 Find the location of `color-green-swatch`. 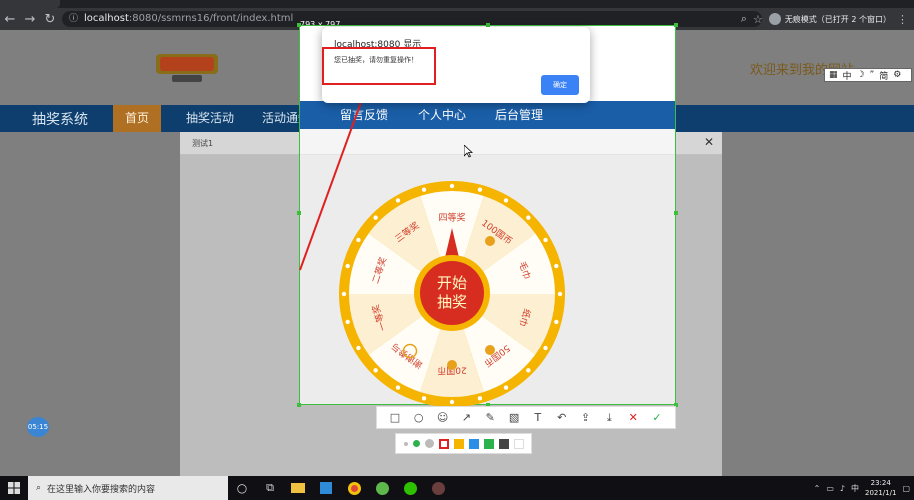

color-green-swatch is located at coordinates (489, 443).